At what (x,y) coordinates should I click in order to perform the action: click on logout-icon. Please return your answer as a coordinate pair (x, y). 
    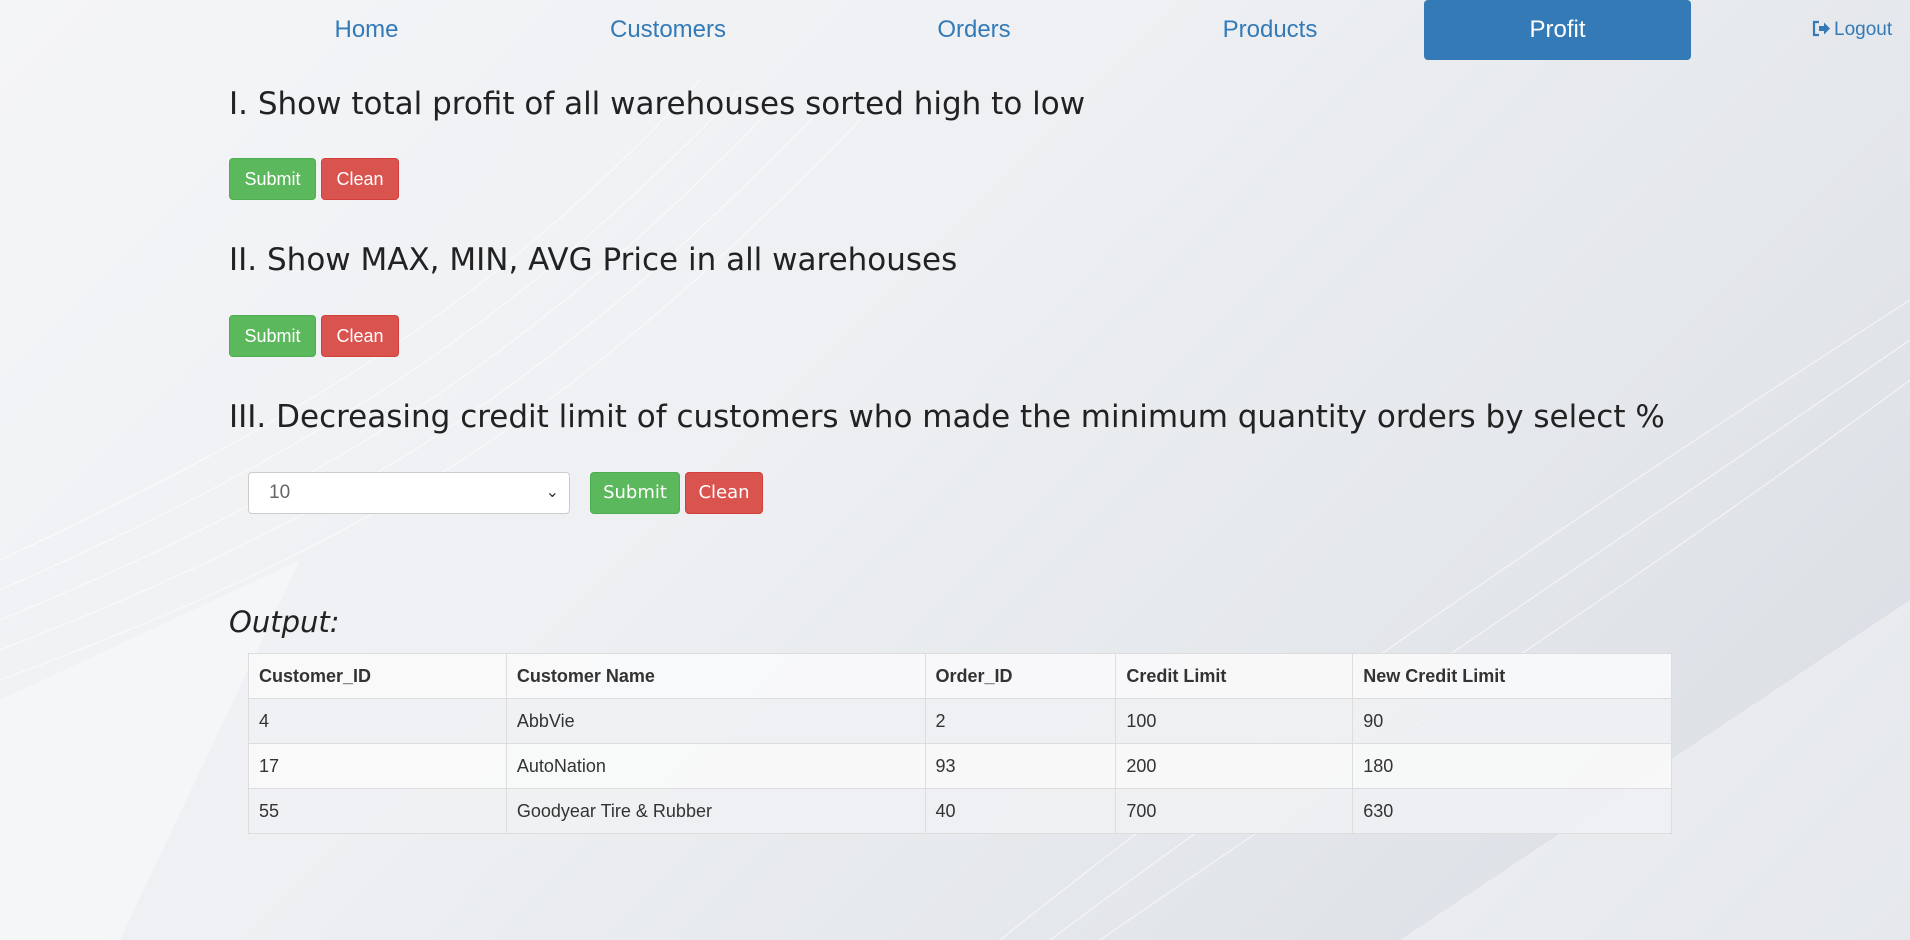
    Looking at the image, I should click on (1821, 28).